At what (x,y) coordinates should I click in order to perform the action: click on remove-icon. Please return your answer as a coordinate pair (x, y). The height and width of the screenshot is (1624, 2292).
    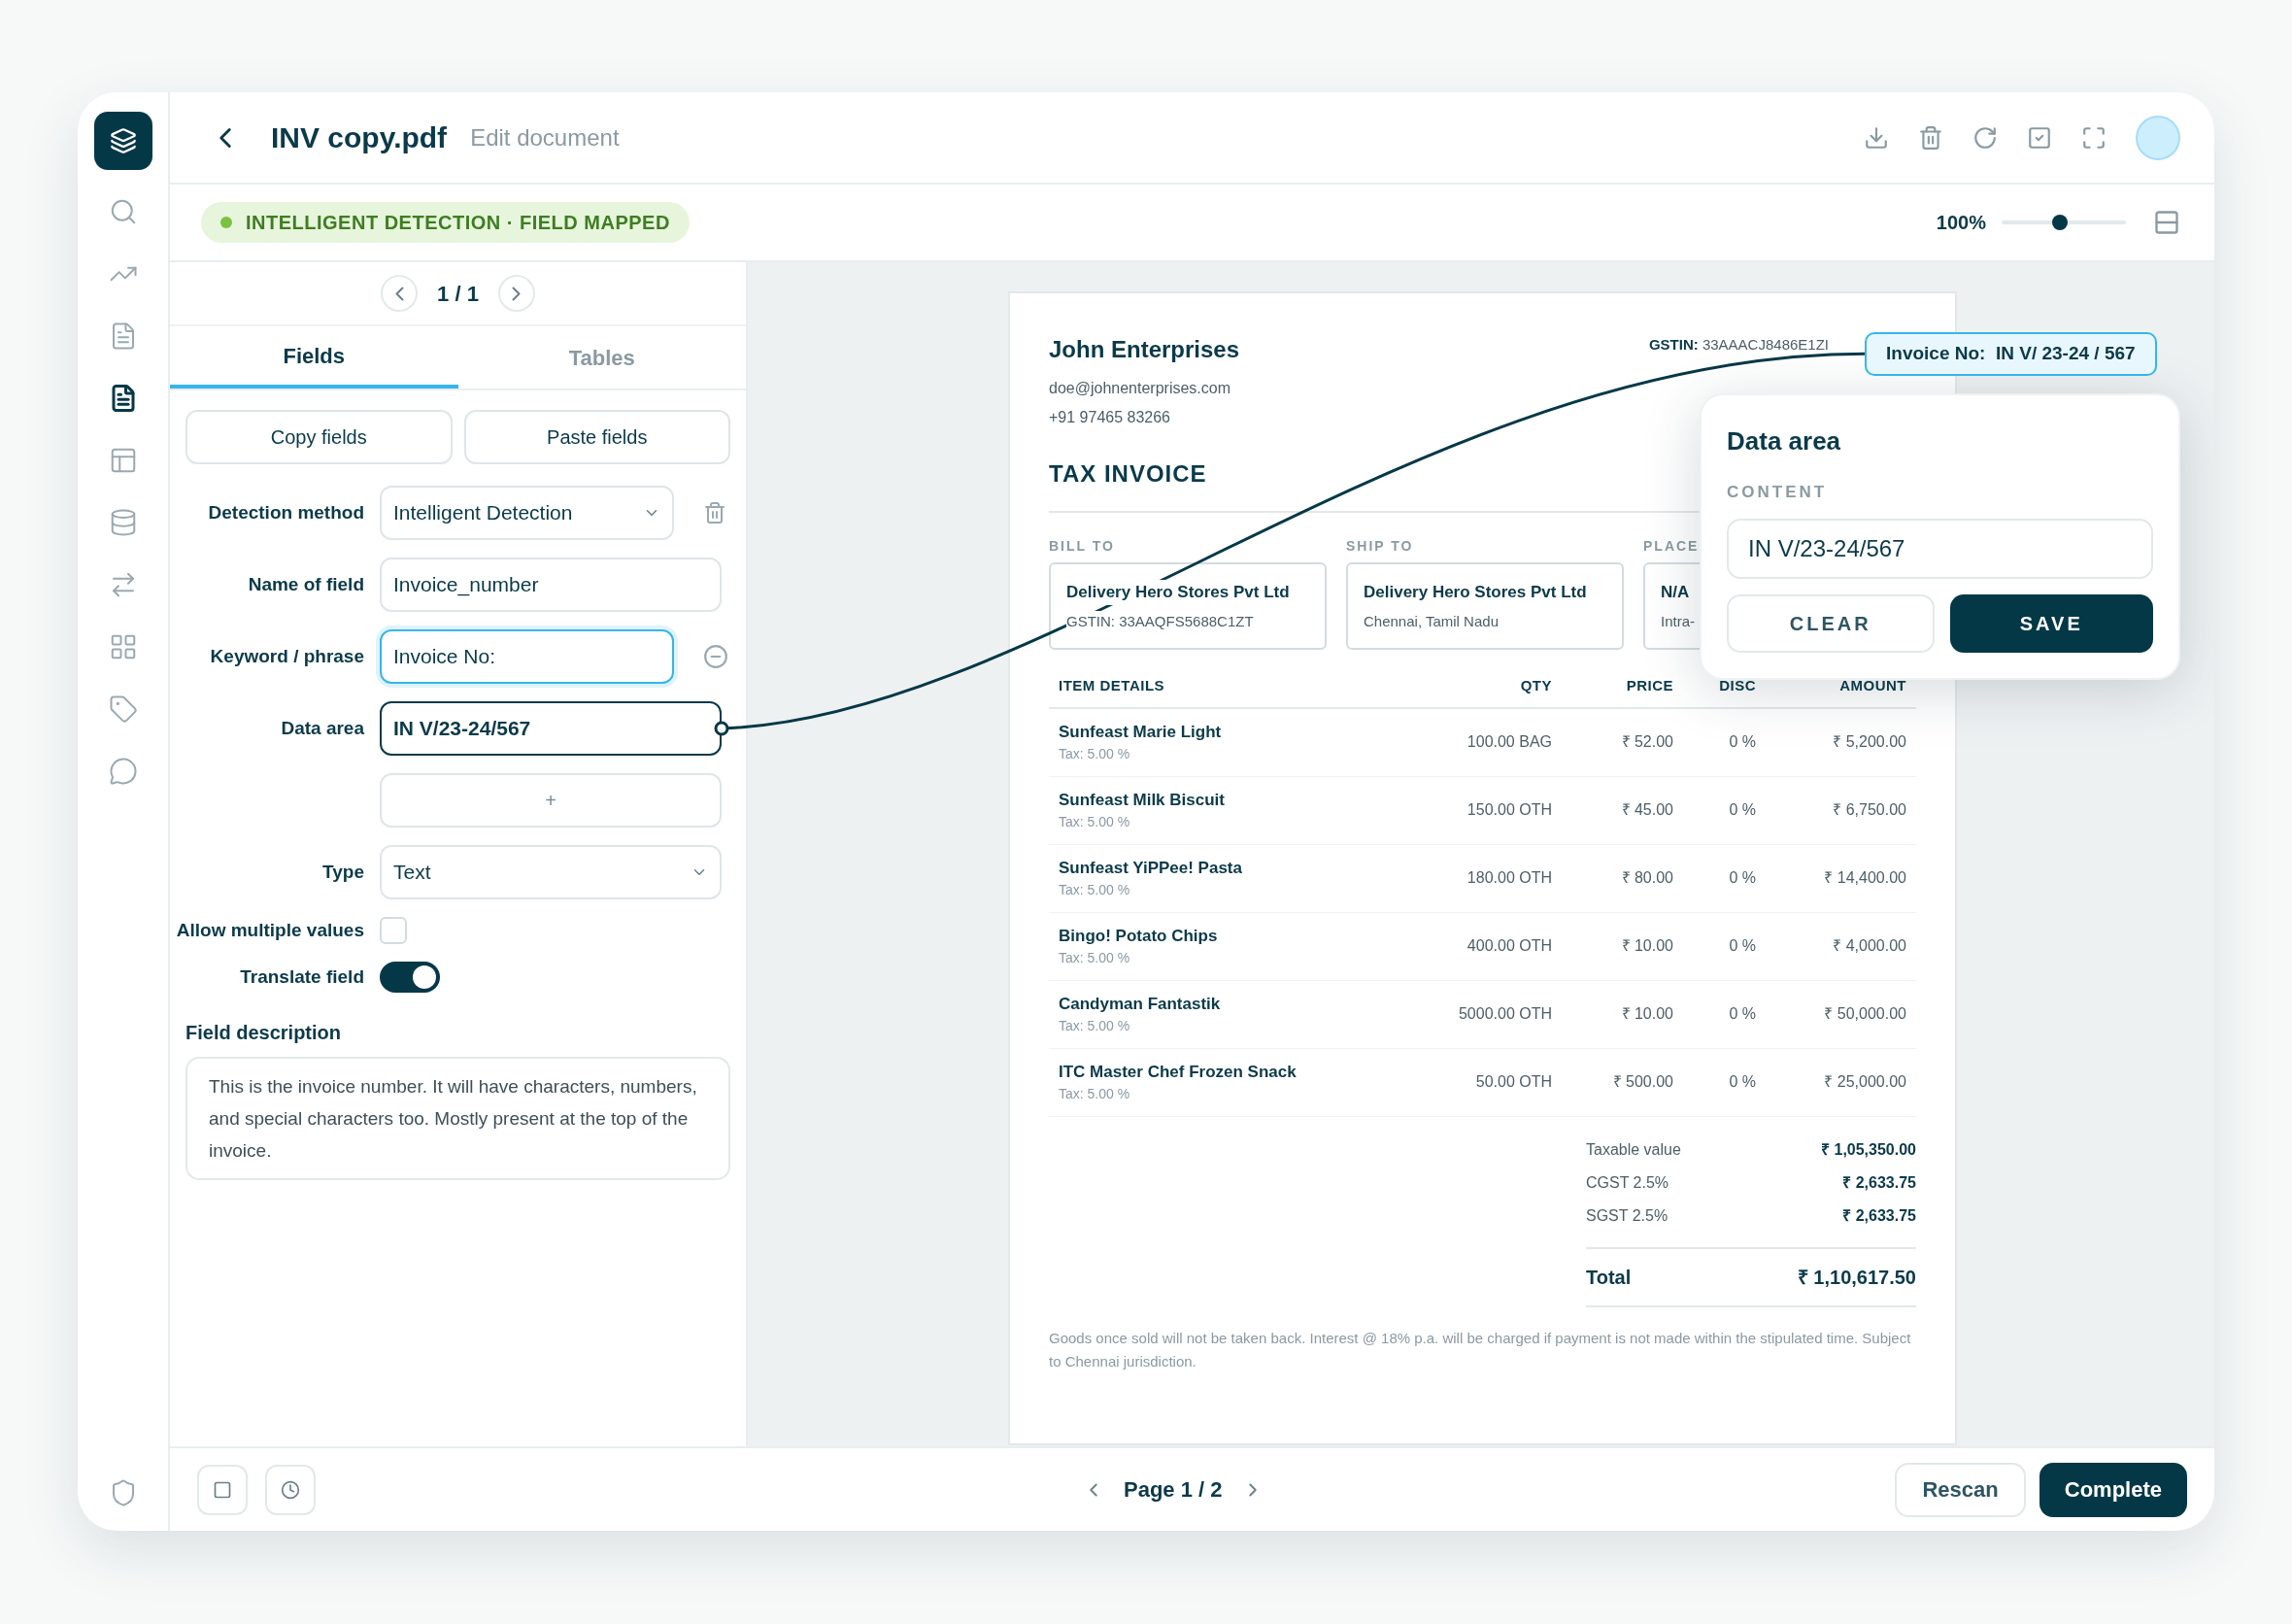
    Looking at the image, I should click on (715, 656).